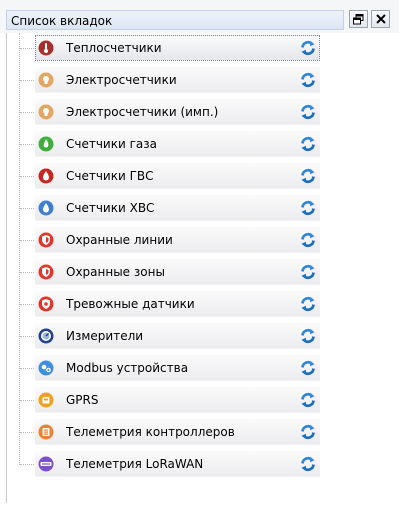  Describe the element at coordinates (169, 336) in the screenshot. I see `tab-item: Измерители` at that location.